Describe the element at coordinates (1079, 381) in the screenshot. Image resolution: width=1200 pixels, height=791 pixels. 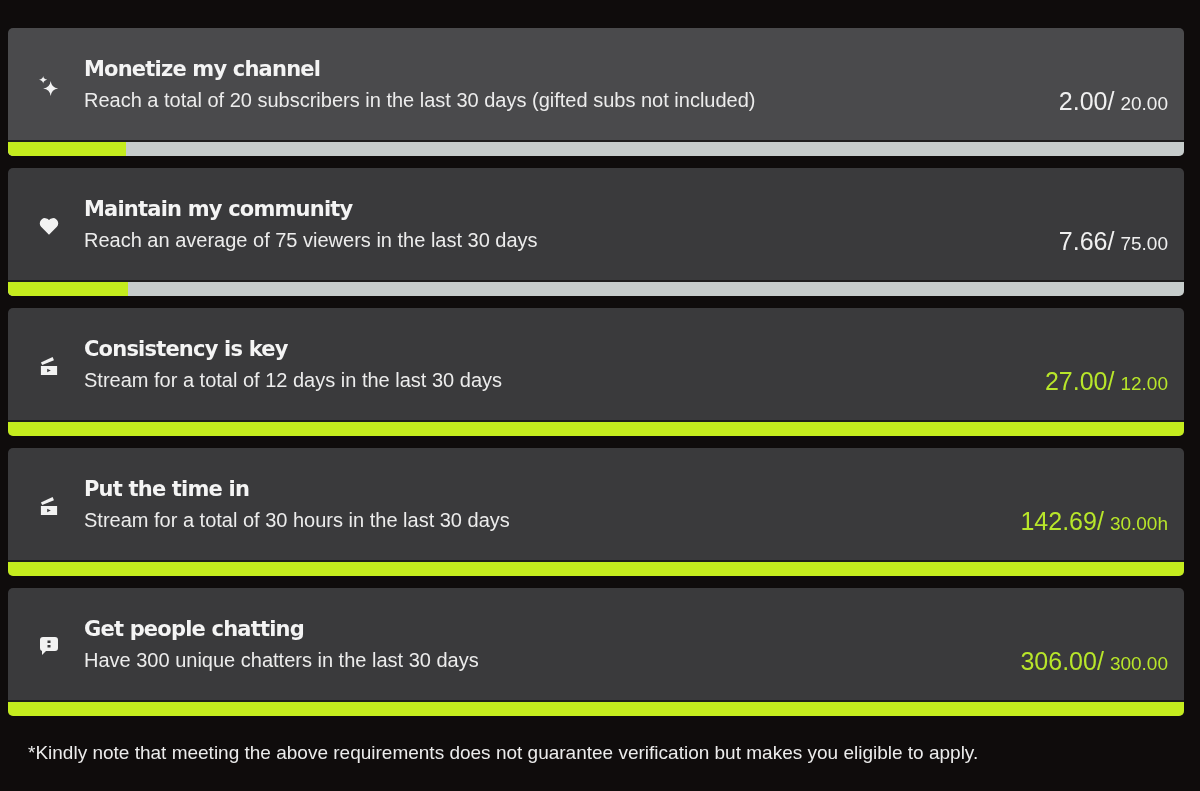
I see `current-value: 27.00/` at that location.